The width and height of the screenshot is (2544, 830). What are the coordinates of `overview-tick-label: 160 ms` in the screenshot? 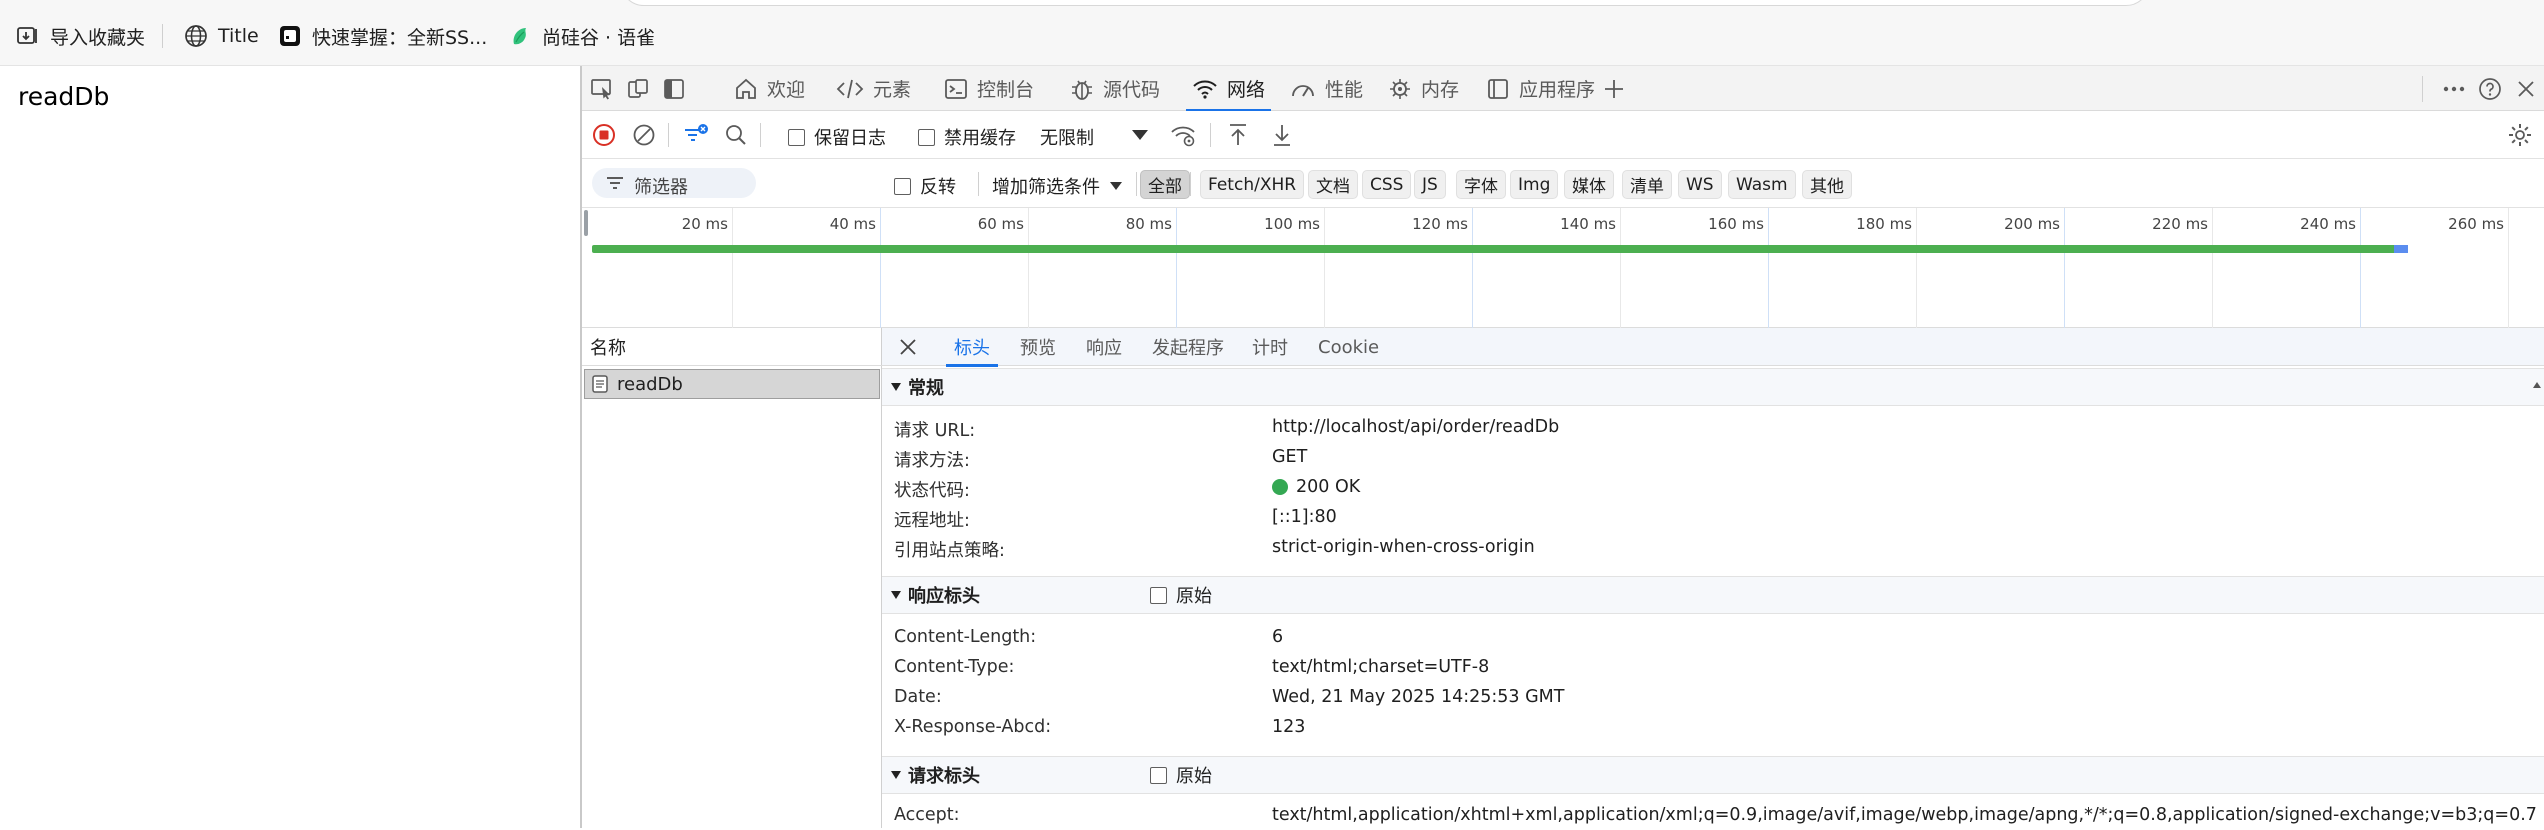 It's located at (1736, 224).